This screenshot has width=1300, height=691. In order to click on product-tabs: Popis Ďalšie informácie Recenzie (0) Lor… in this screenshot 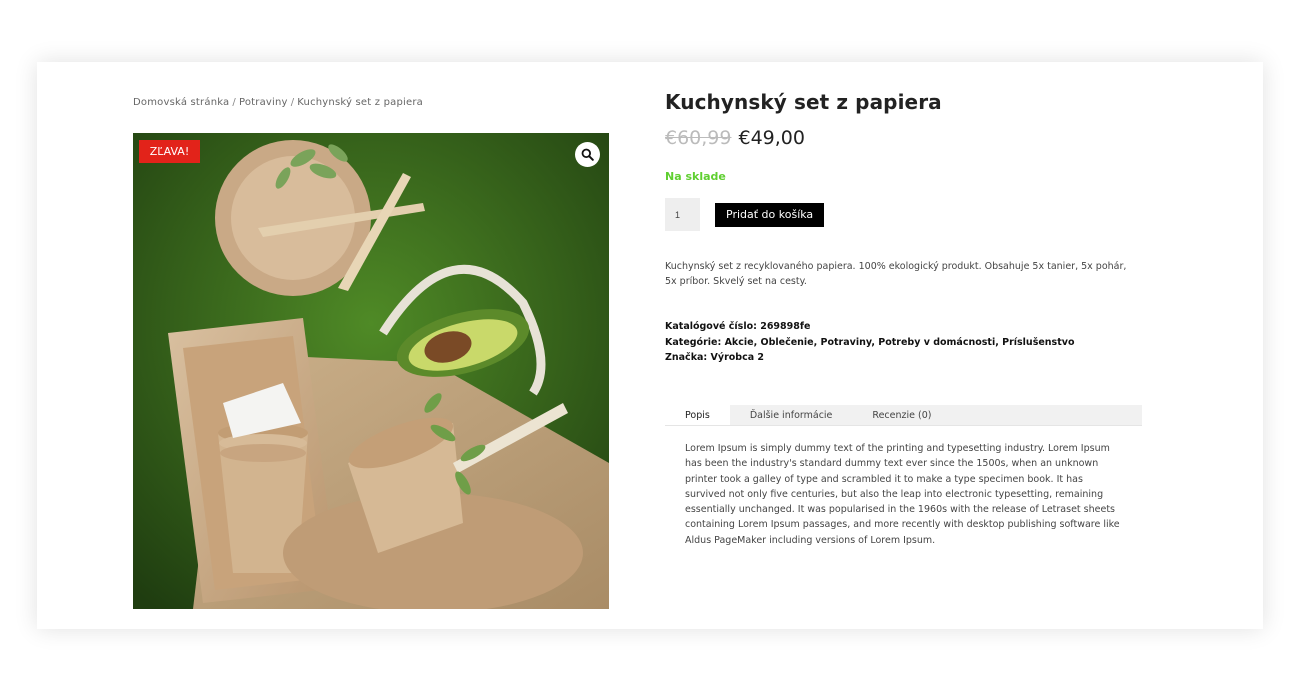, I will do `click(903, 476)`.